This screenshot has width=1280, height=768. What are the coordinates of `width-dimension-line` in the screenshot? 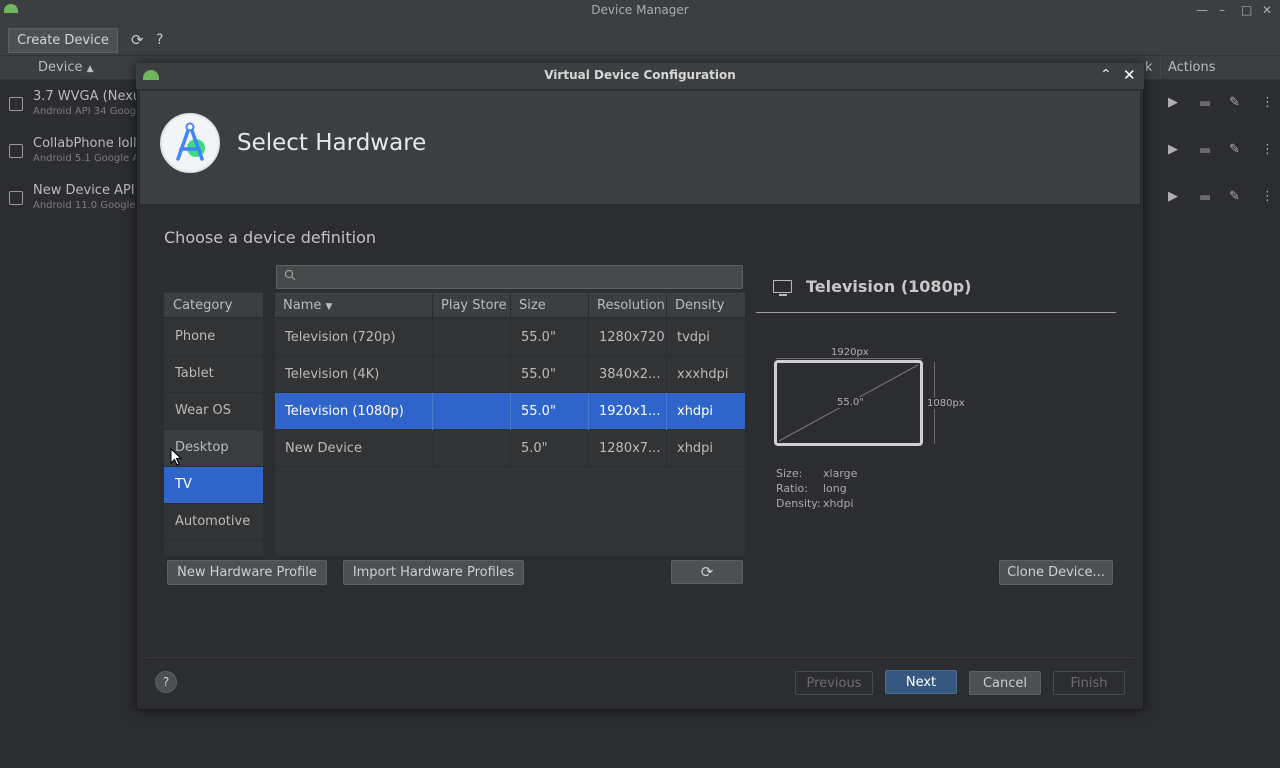 It's located at (849, 358).